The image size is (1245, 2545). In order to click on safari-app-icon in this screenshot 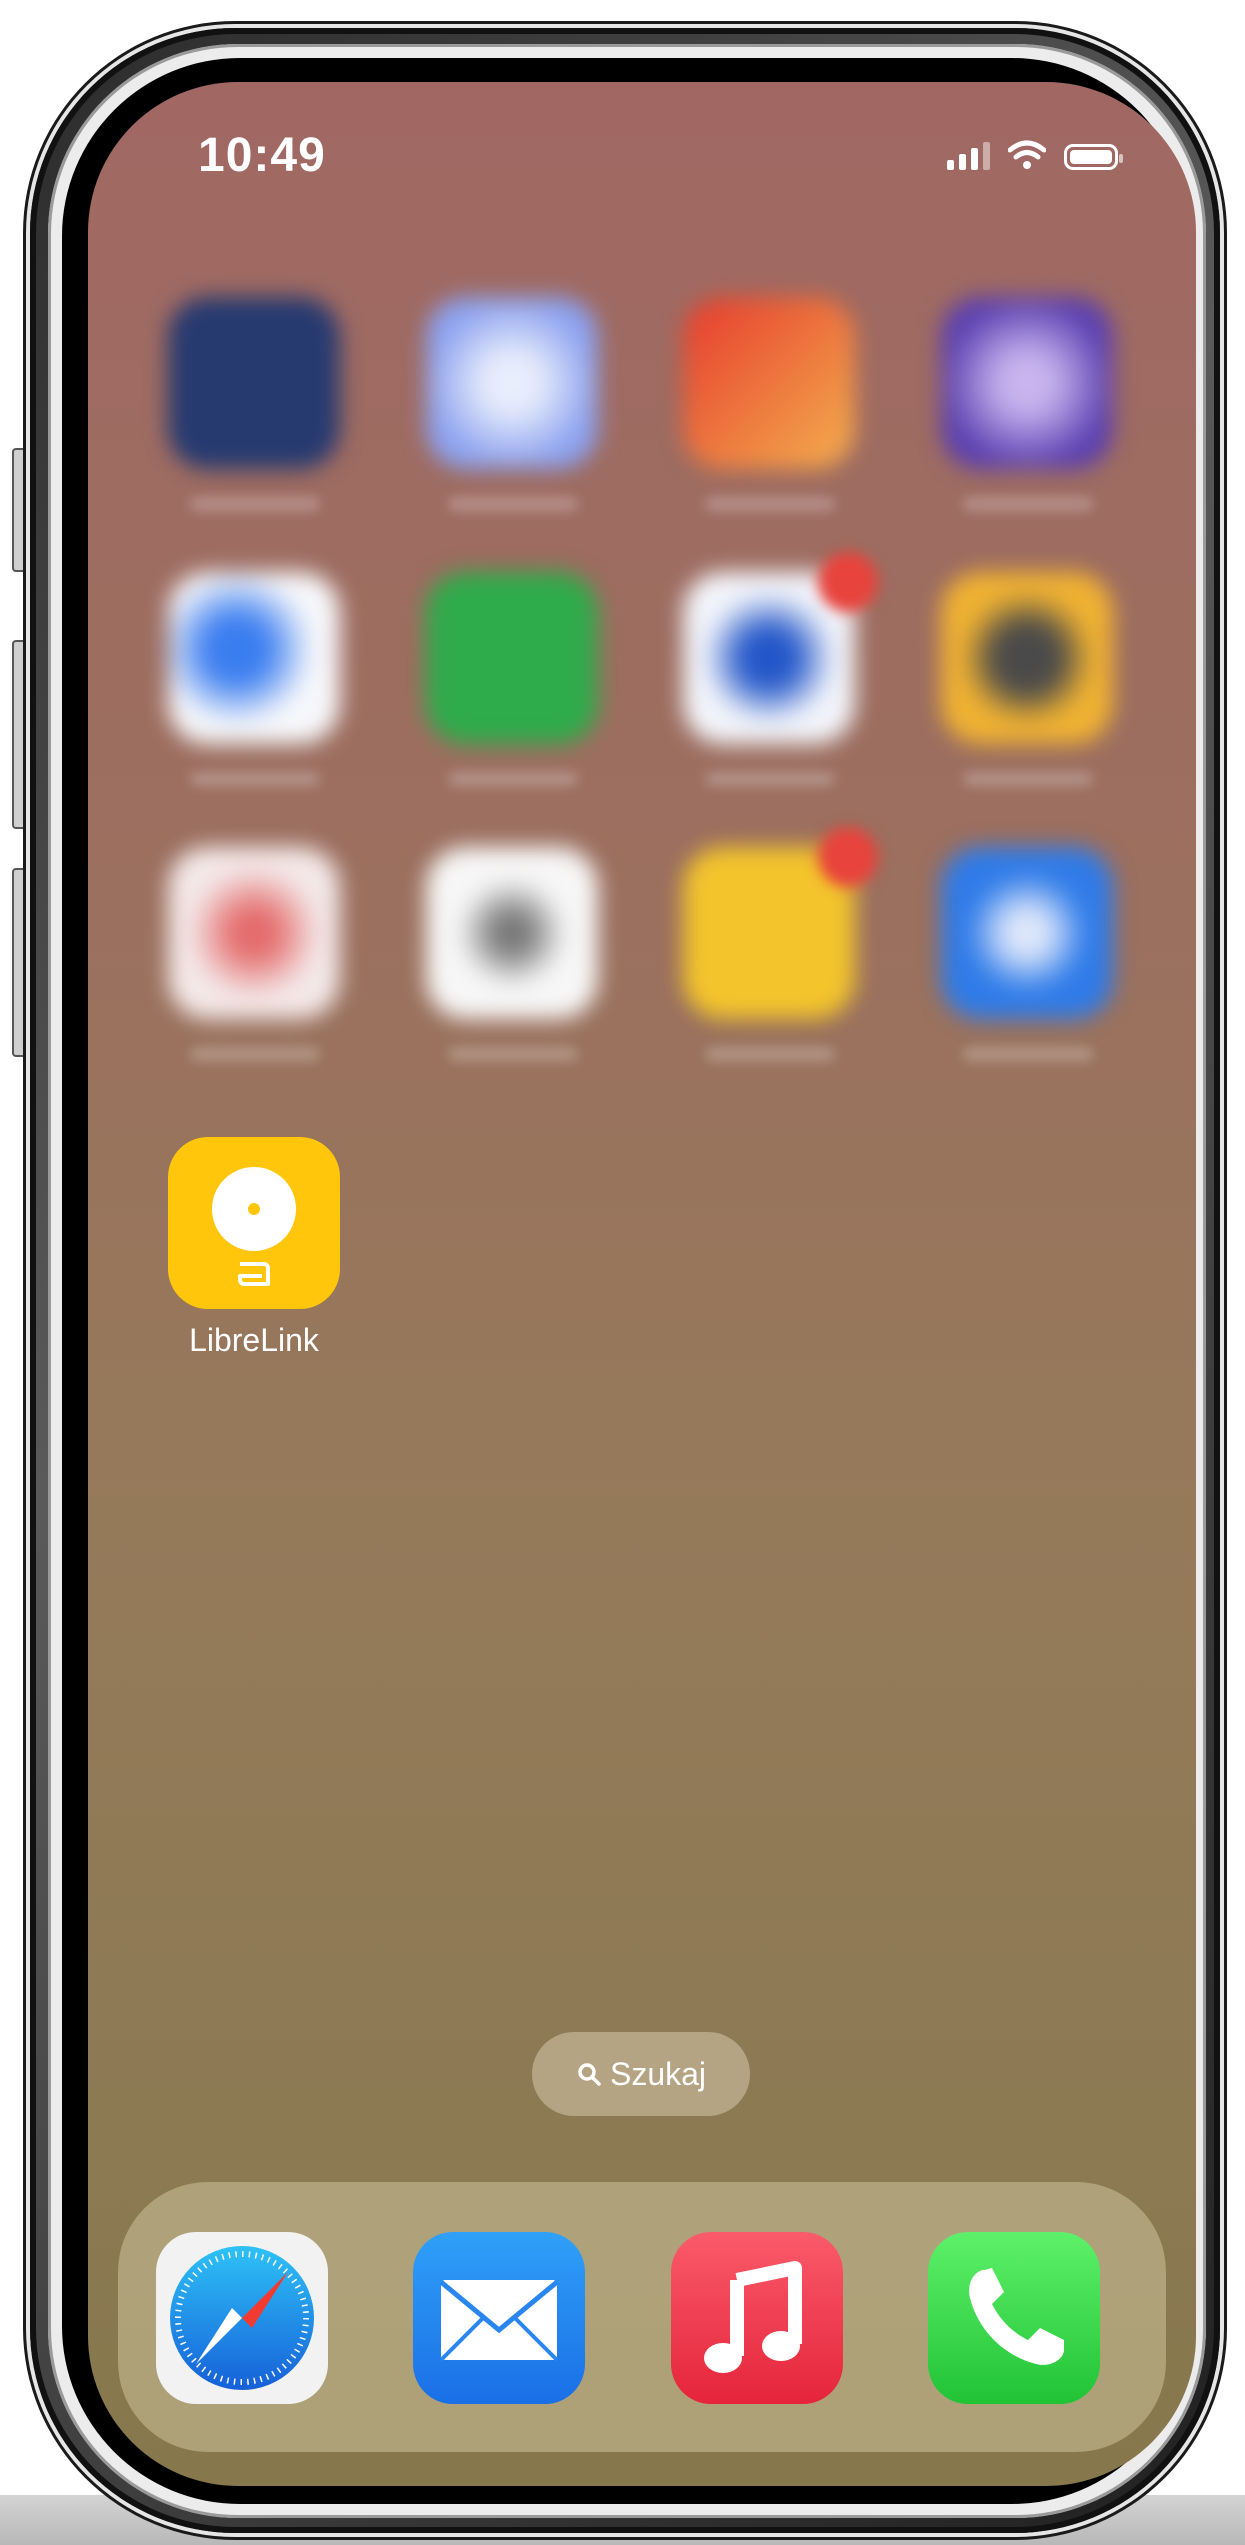, I will do `click(242, 2318)`.